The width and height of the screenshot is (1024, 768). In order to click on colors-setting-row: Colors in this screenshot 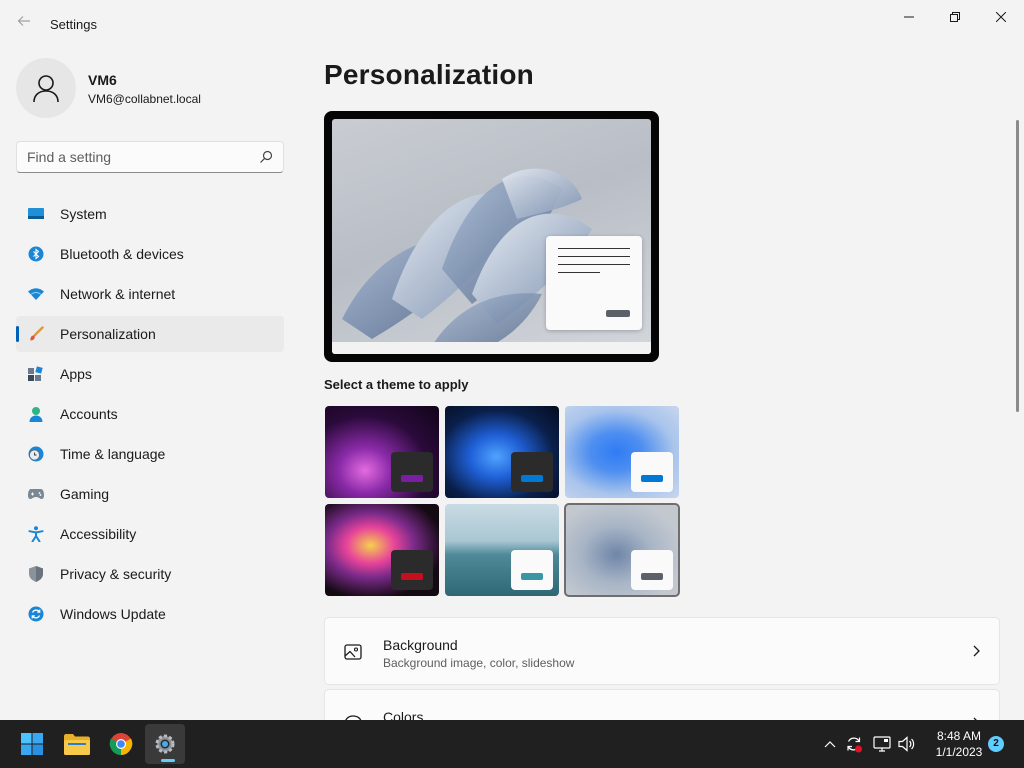, I will do `click(662, 704)`.